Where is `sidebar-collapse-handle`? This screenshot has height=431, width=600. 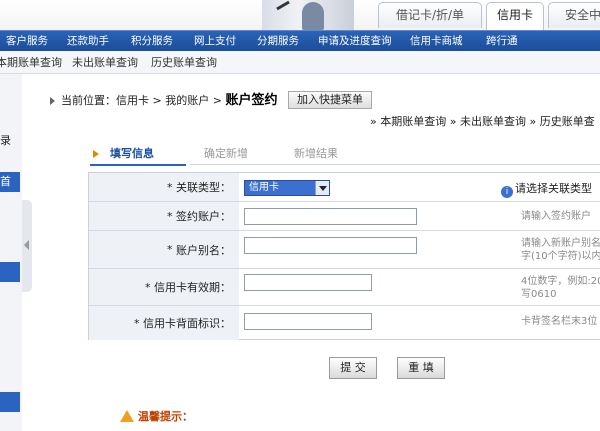
sidebar-collapse-handle is located at coordinates (27, 246).